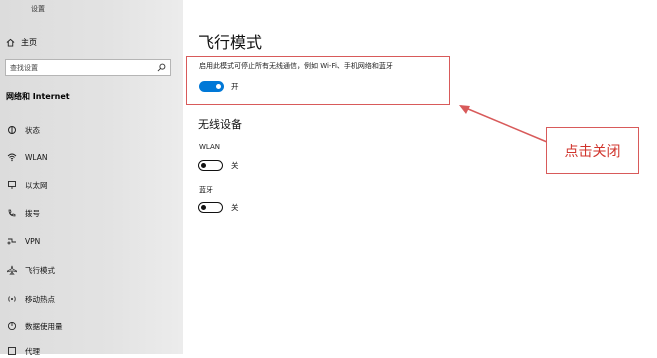  I want to click on sidebar-item-ethernet: 以太网, so click(27, 185).